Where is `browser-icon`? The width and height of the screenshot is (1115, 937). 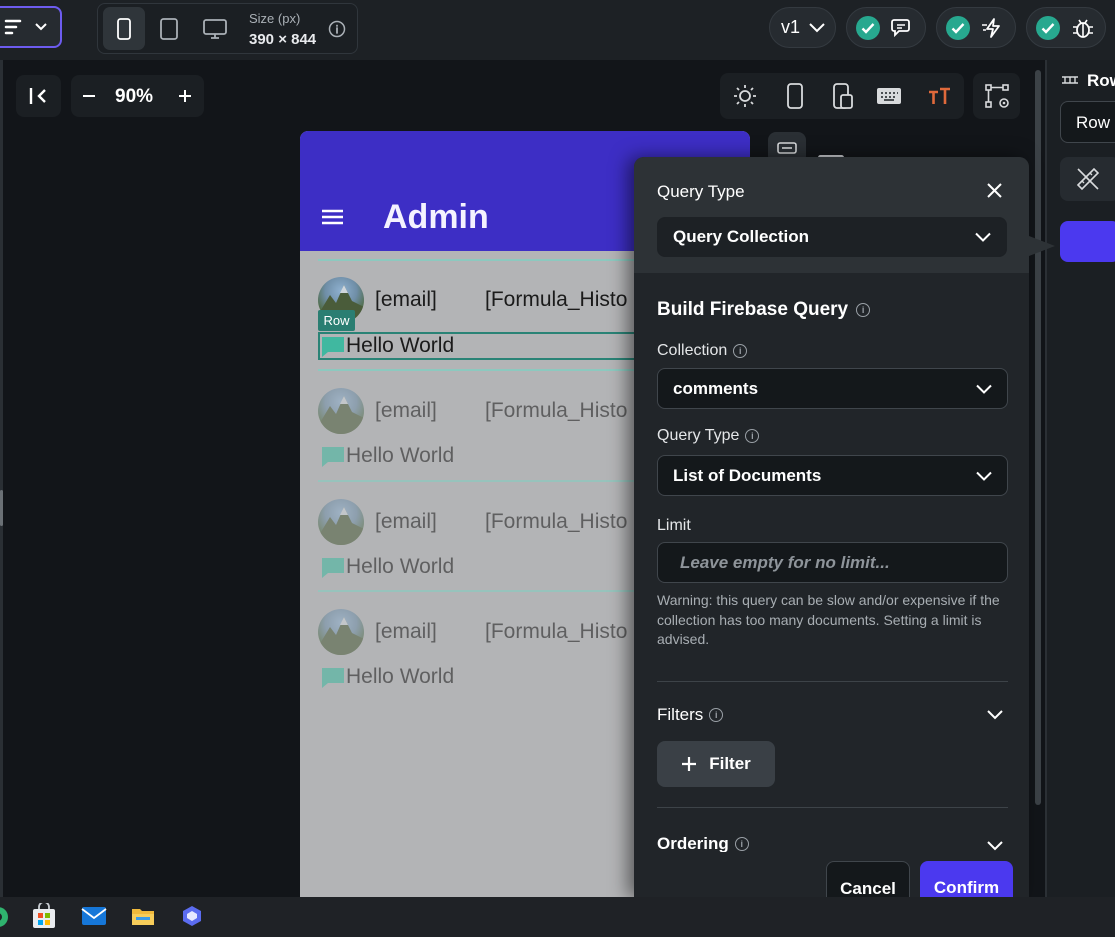
browser-icon is located at coordinates (5, 917).